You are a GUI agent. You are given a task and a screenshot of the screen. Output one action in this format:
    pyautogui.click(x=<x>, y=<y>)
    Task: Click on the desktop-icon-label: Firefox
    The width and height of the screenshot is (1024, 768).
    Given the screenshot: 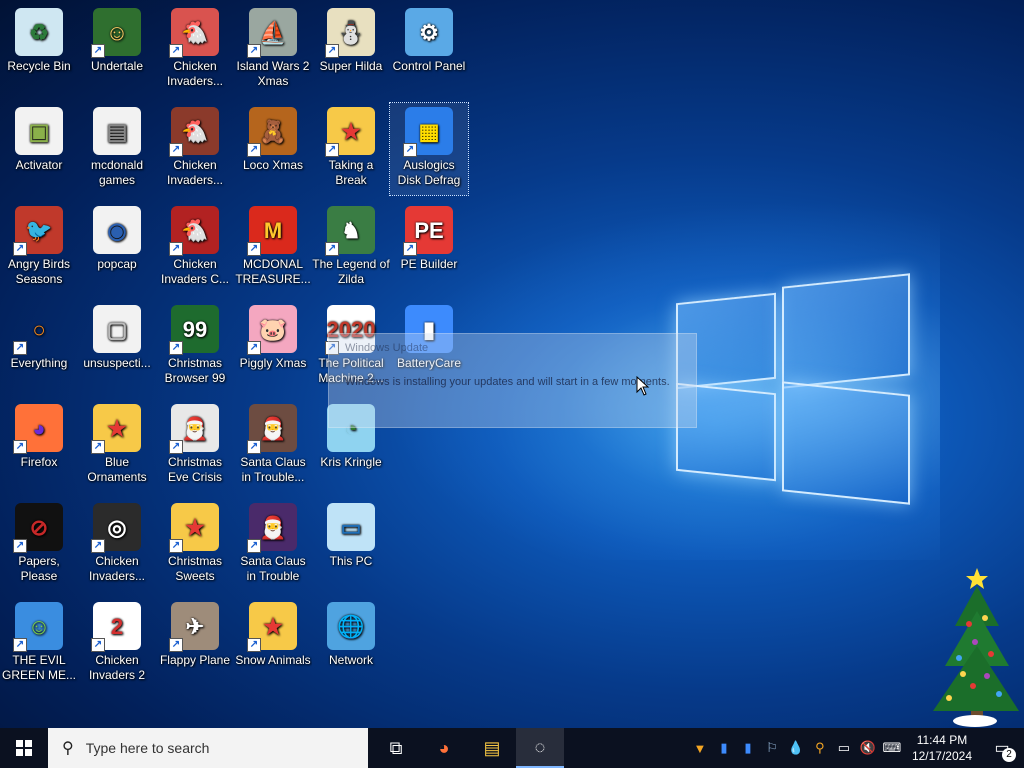 What is the action you would take?
    pyautogui.click(x=39, y=462)
    